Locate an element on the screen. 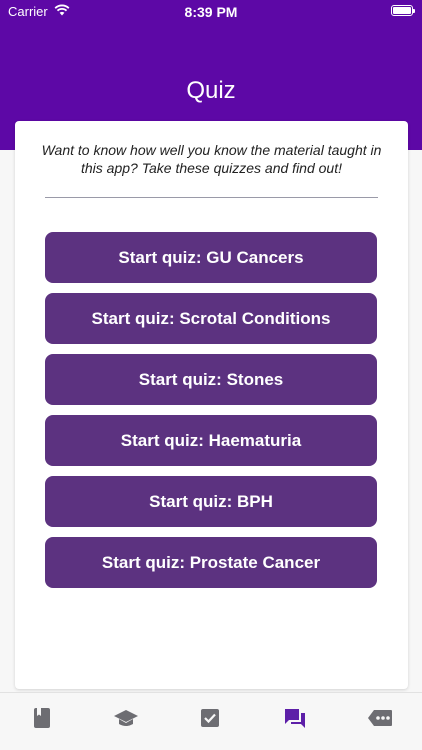 This screenshot has height=750, width=422. start-quiz-scrotal-conditions-button: Start quiz: Scrotal Conditions is located at coordinates (211, 318).